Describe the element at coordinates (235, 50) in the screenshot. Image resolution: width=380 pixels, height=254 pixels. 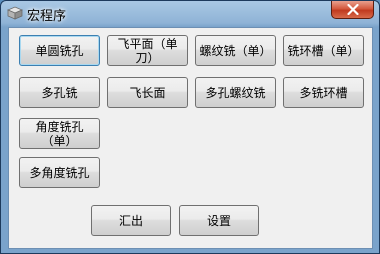
I see `thread-mill-single-button: 螺纹铣（单）` at that location.